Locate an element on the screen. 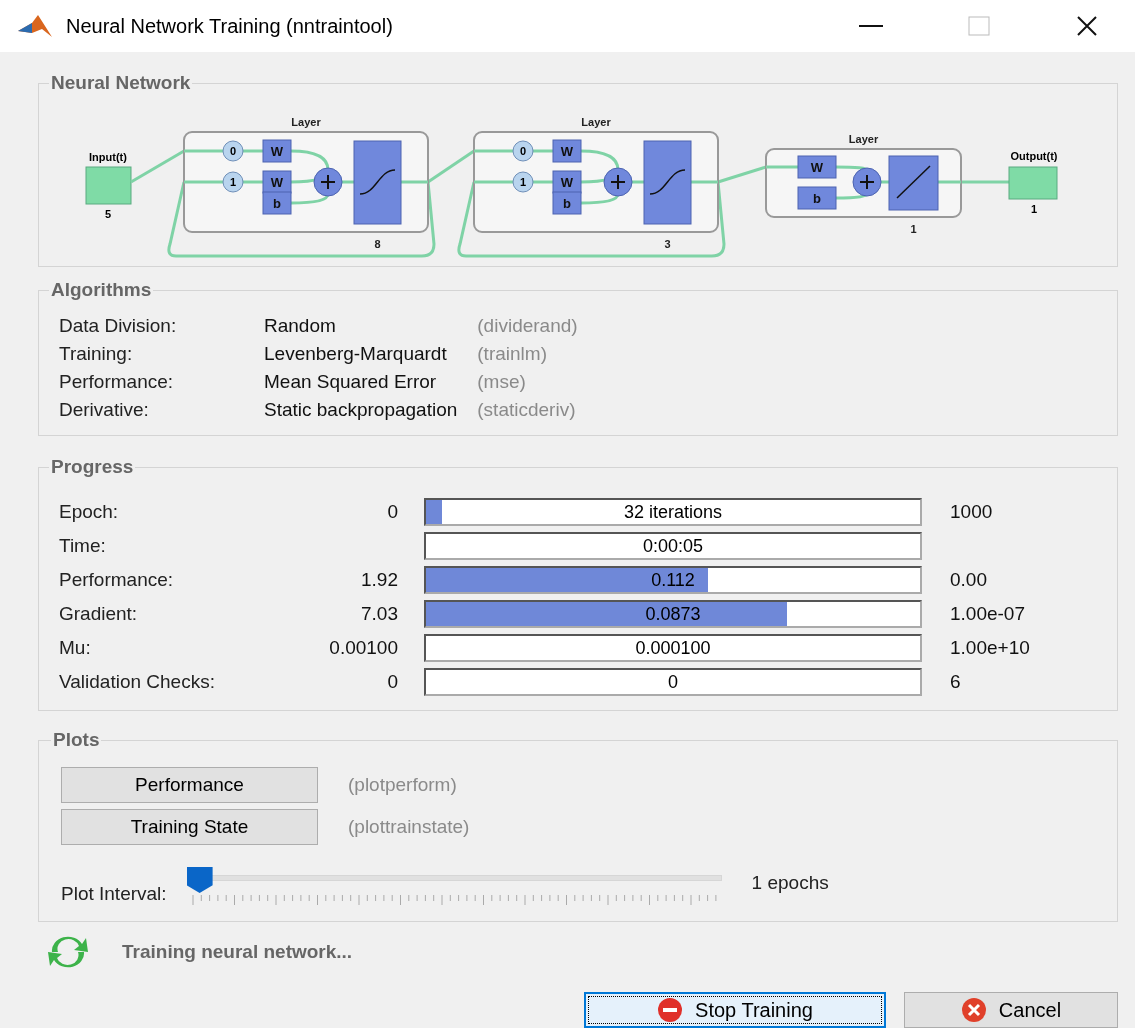 This screenshot has width=1135, height=1028. panel-title: Plots is located at coordinates (76, 740).